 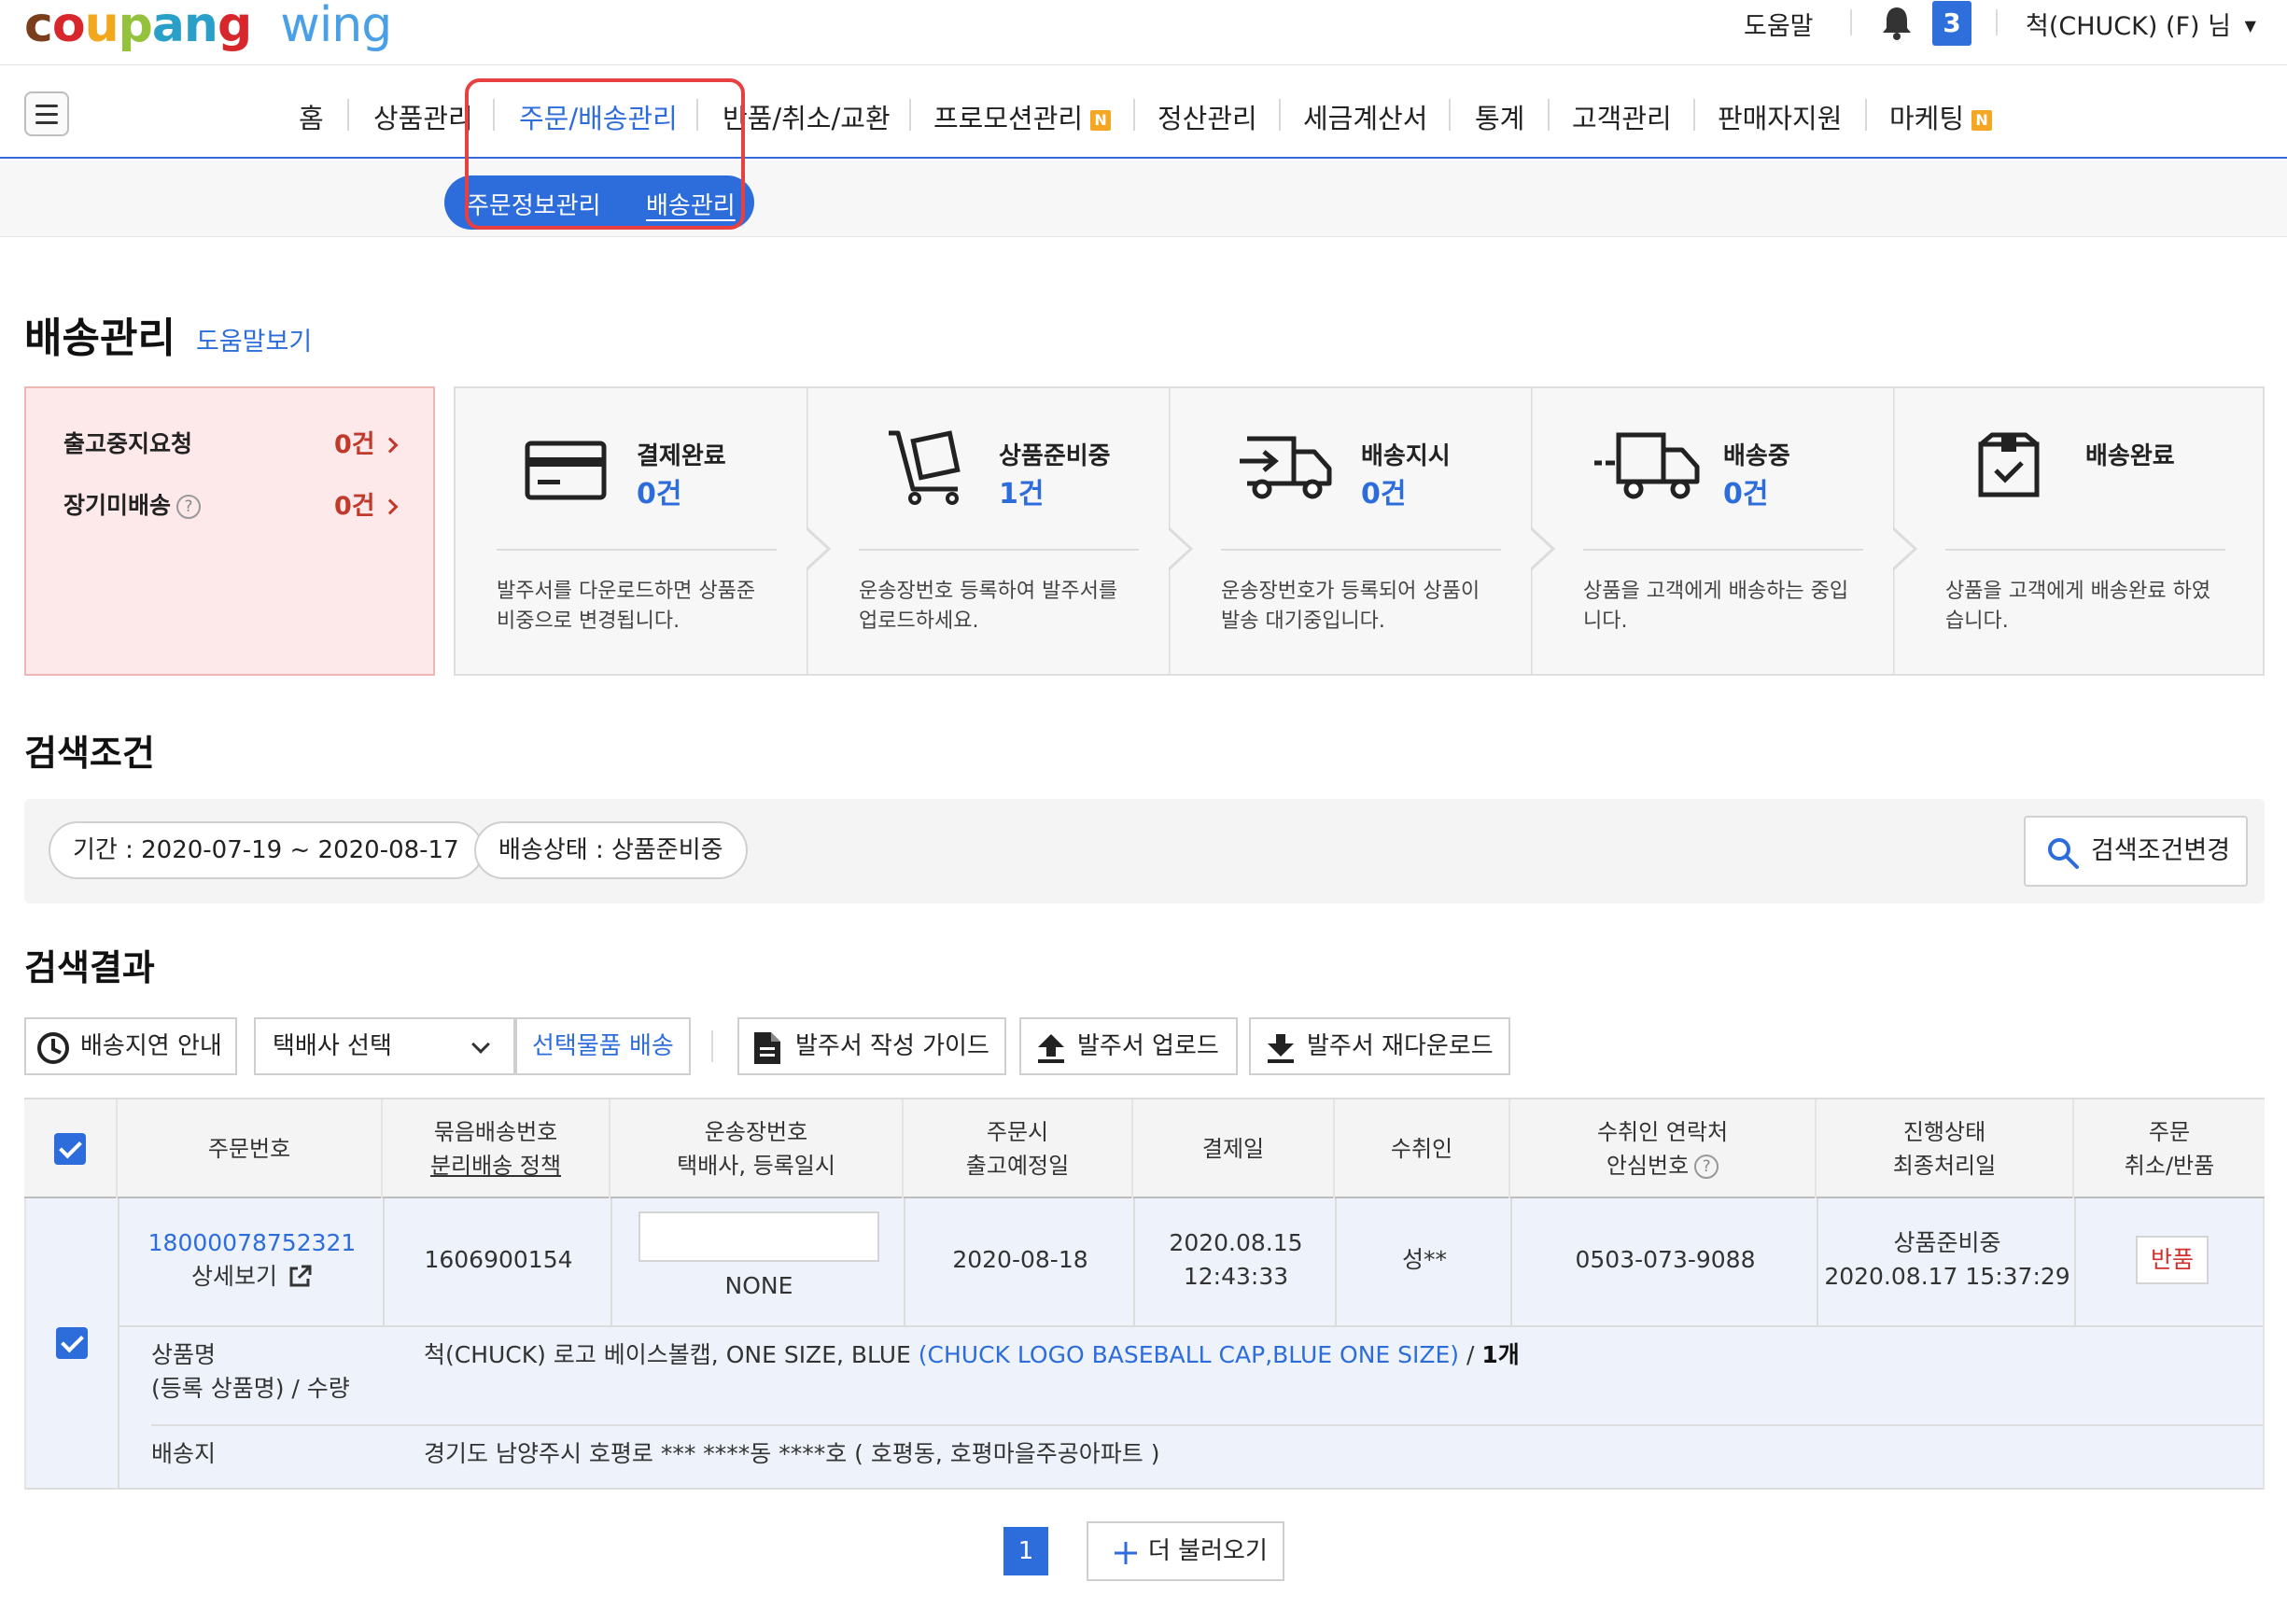 I want to click on desc-line: 비중으로 변경됩니다., so click(x=589, y=621).